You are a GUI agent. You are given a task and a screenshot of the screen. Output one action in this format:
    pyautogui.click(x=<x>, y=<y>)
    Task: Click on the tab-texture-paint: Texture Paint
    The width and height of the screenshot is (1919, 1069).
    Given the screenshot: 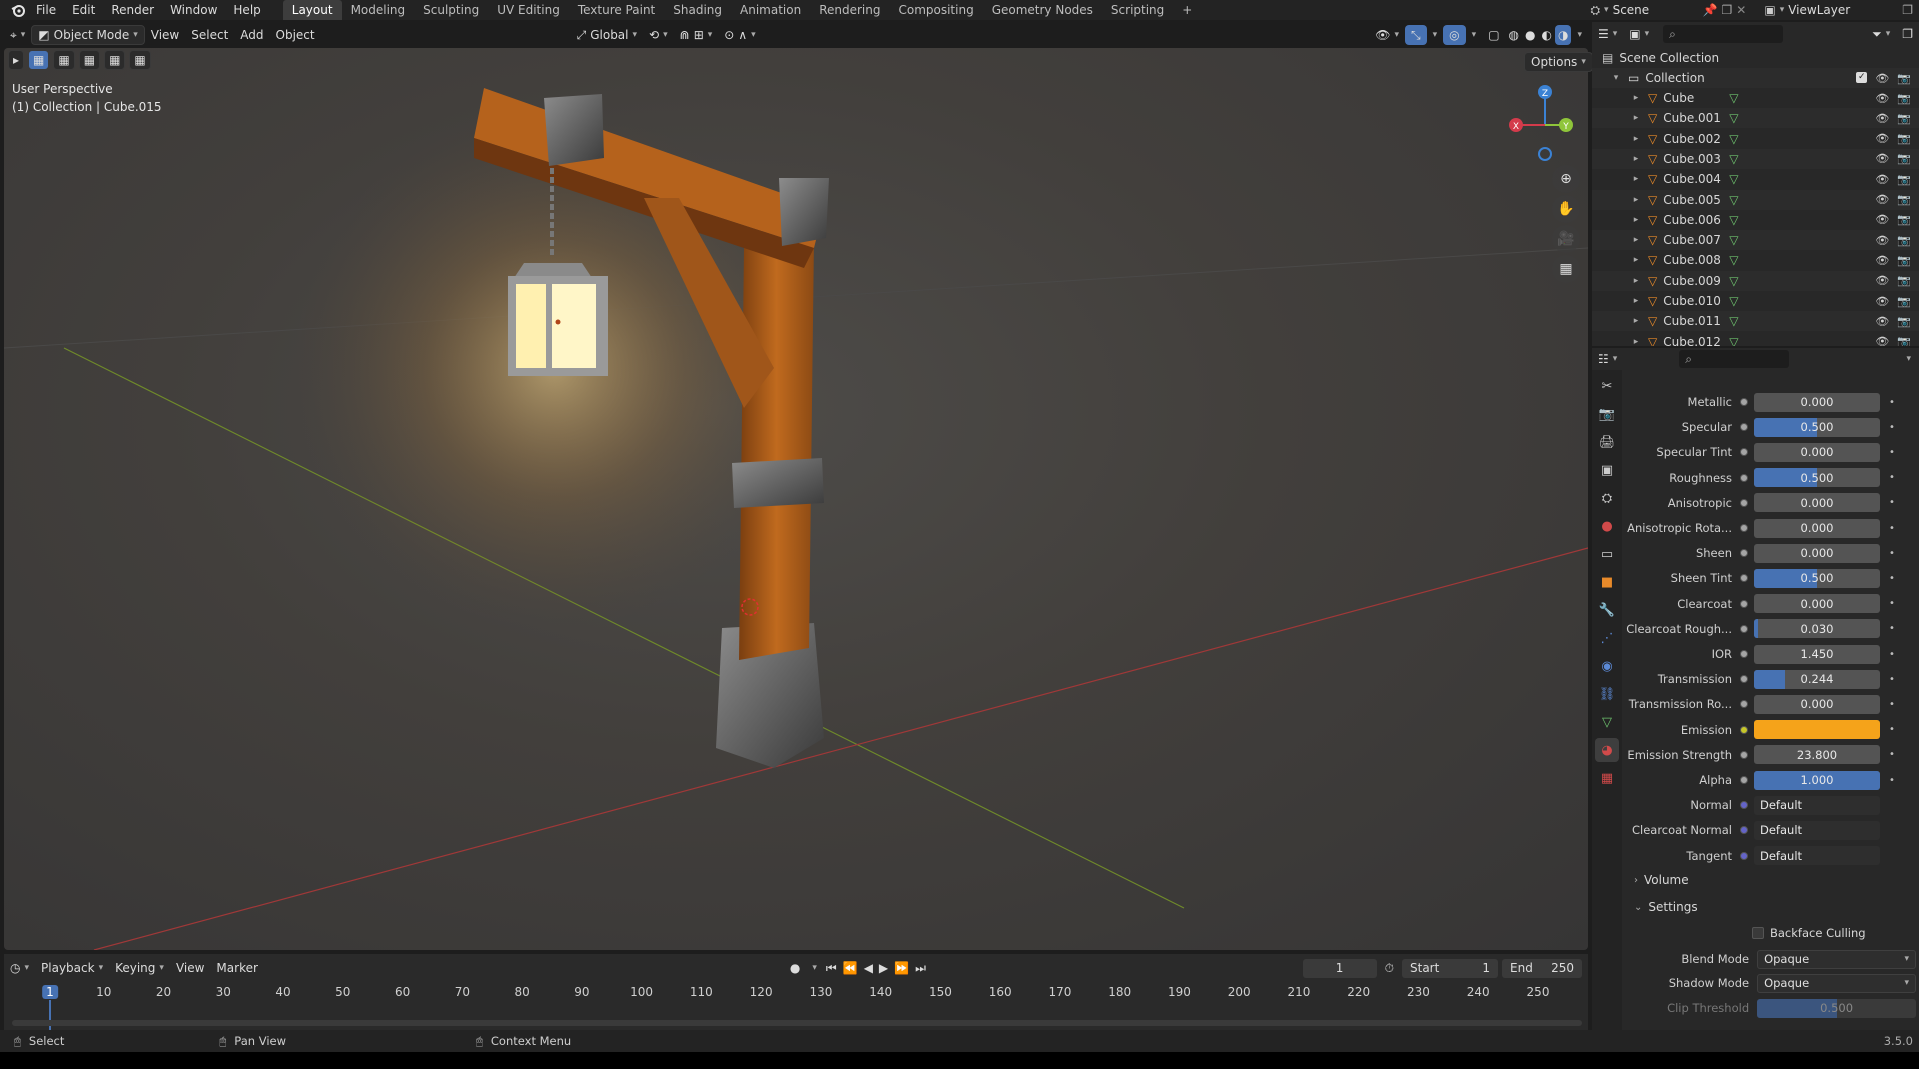 What is the action you would take?
    pyautogui.click(x=616, y=10)
    